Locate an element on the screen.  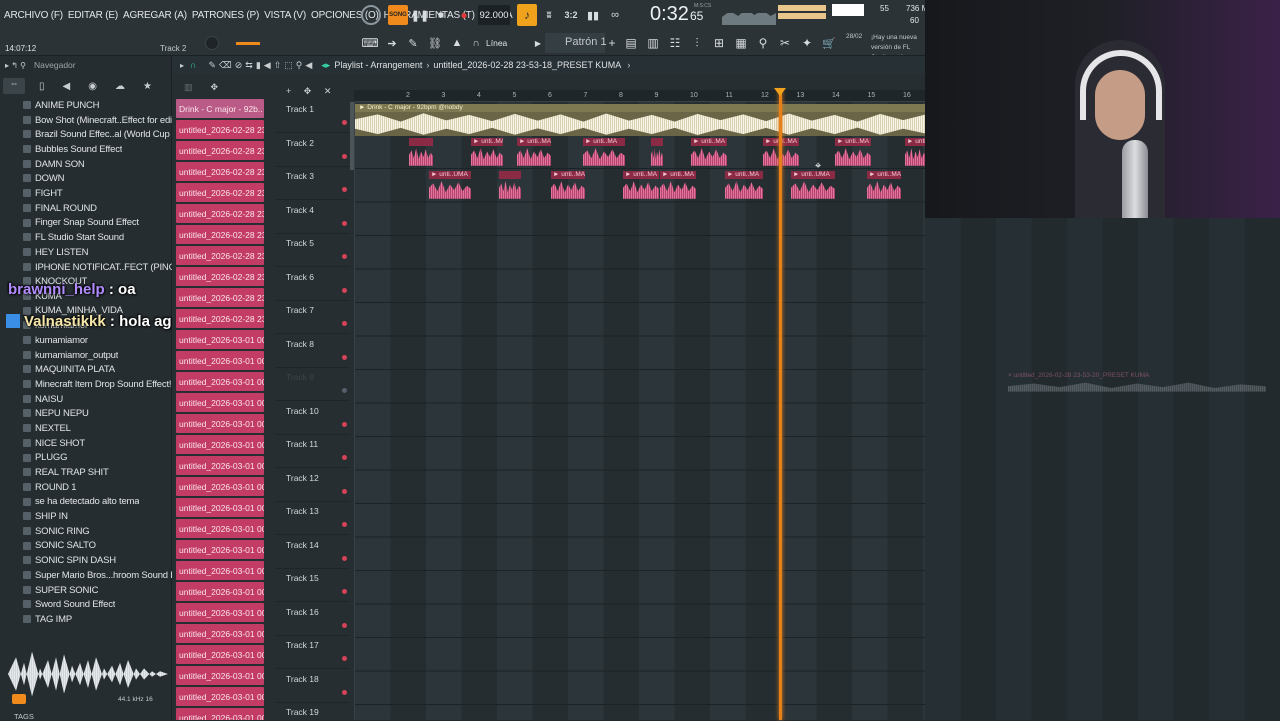
track-header: Track 7 is located at coordinates (313, 317).